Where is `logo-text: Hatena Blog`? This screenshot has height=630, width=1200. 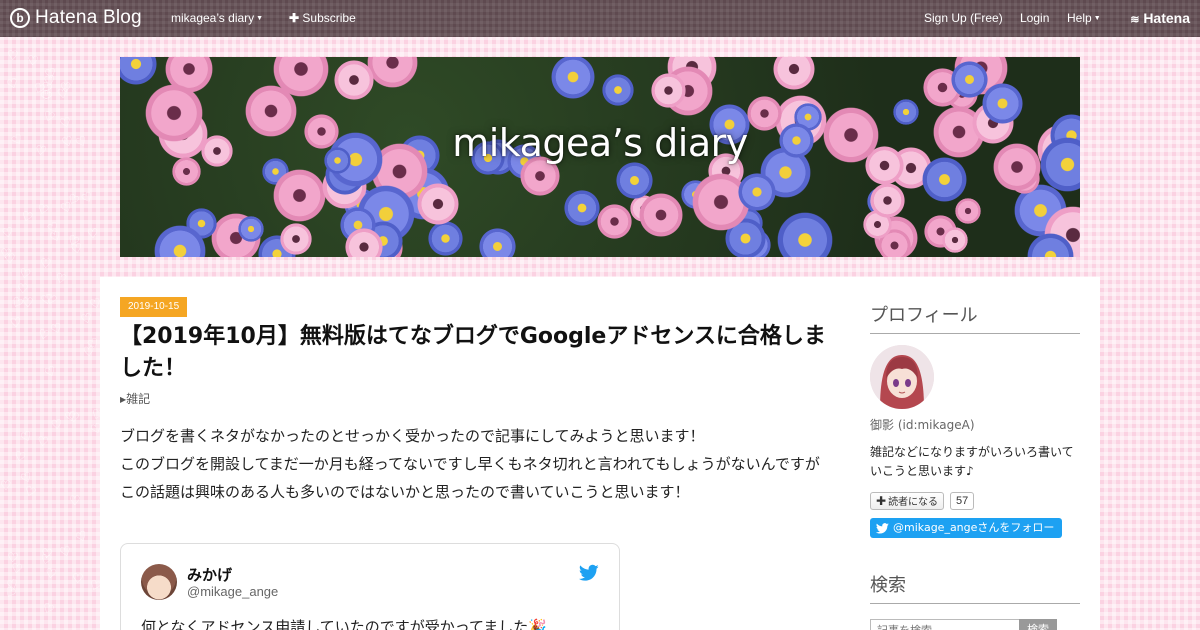
logo-text: Hatena Blog is located at coordinates (88, 17).